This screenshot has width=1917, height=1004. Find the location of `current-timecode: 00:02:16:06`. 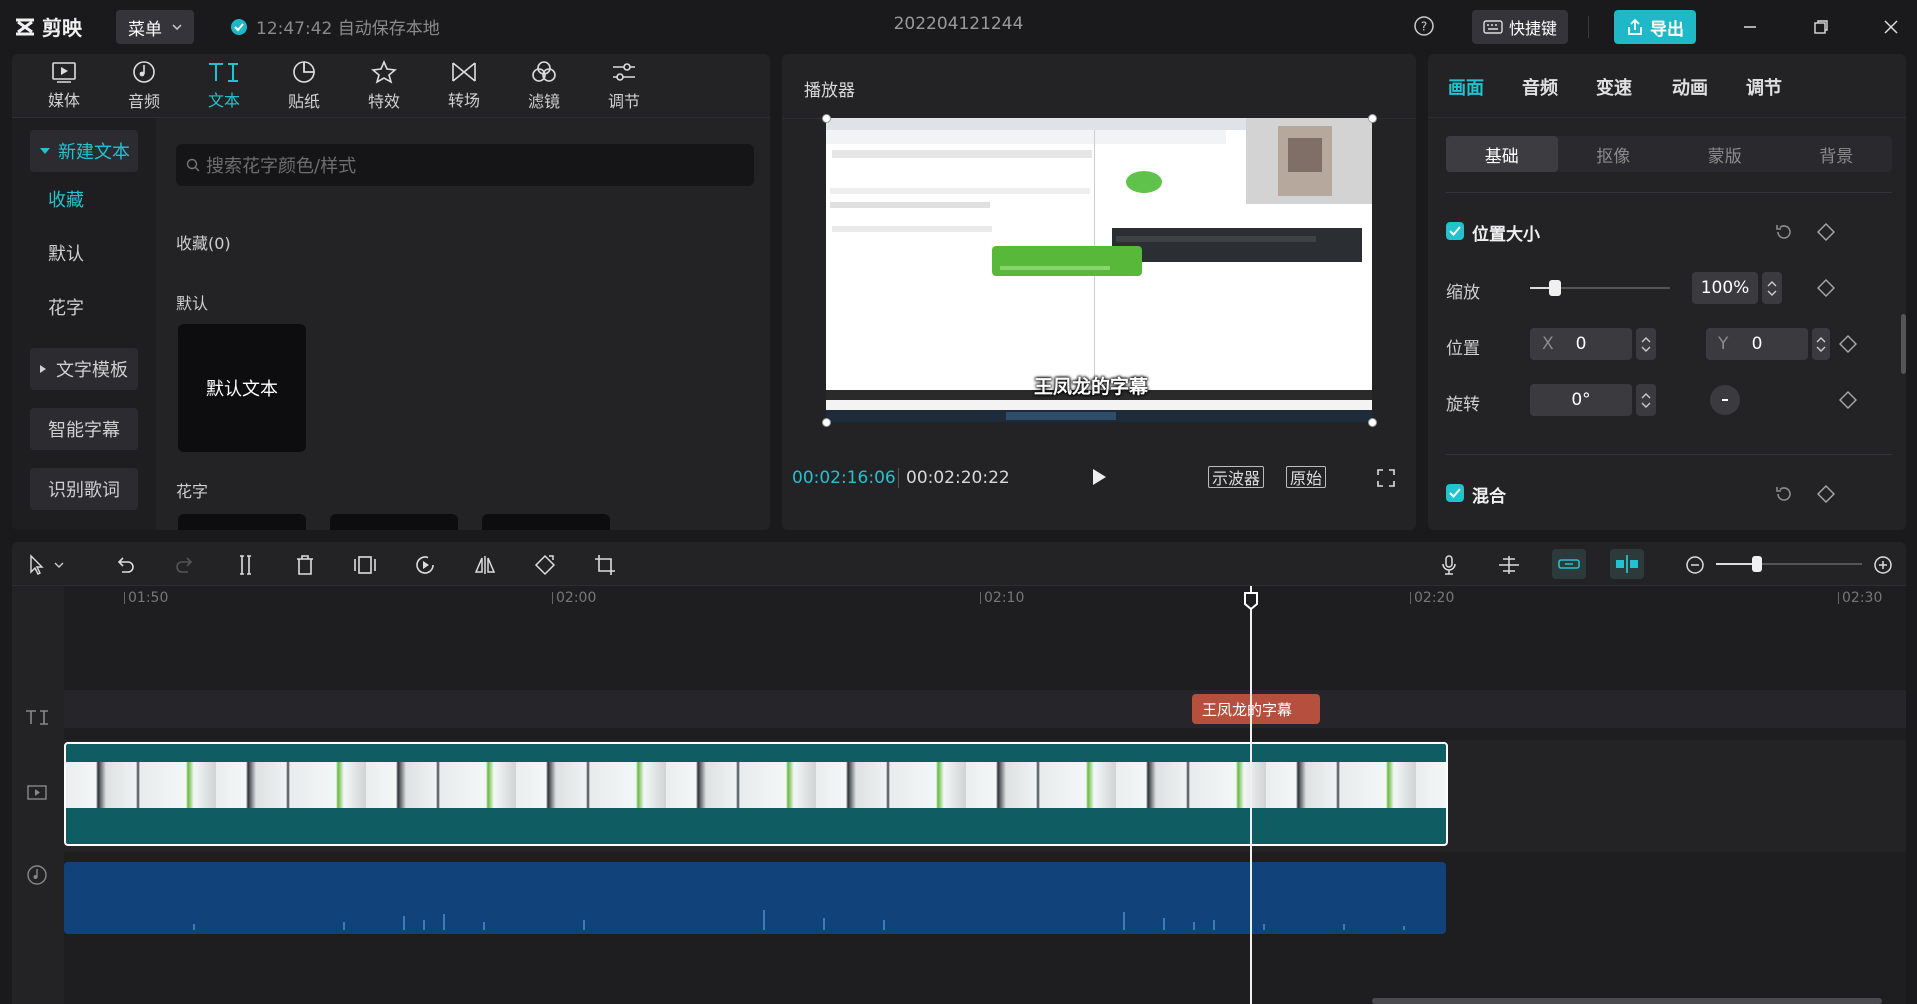

current-timecode: 00:02:16:06 is located at coordinates (844, 478).